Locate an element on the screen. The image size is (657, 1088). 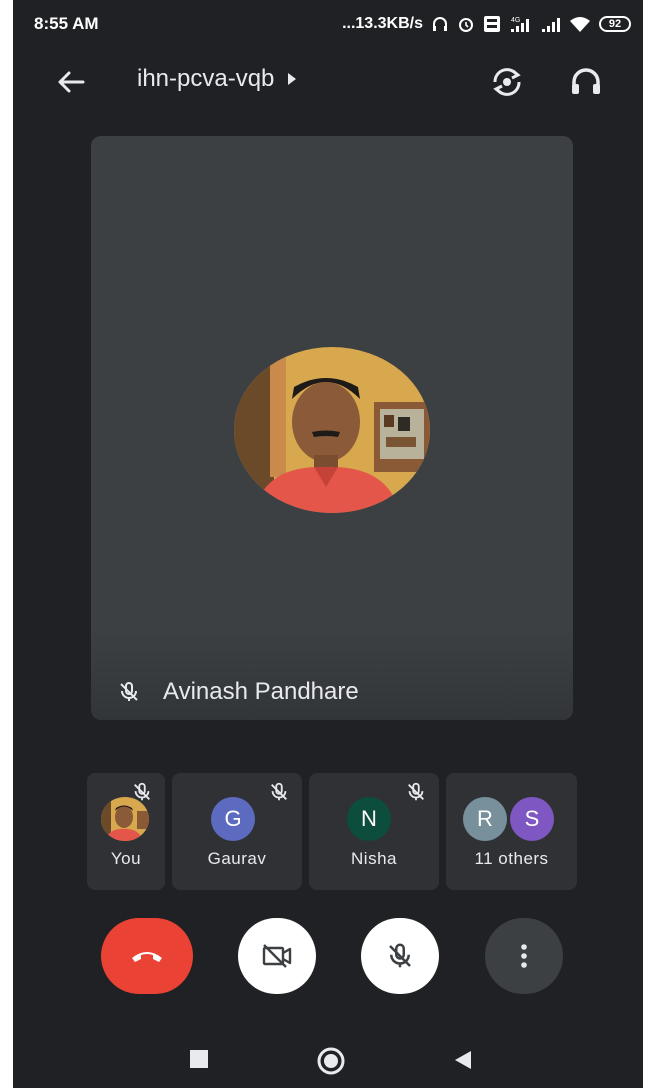
more-vert-icon is located at coordinates (524, 956).